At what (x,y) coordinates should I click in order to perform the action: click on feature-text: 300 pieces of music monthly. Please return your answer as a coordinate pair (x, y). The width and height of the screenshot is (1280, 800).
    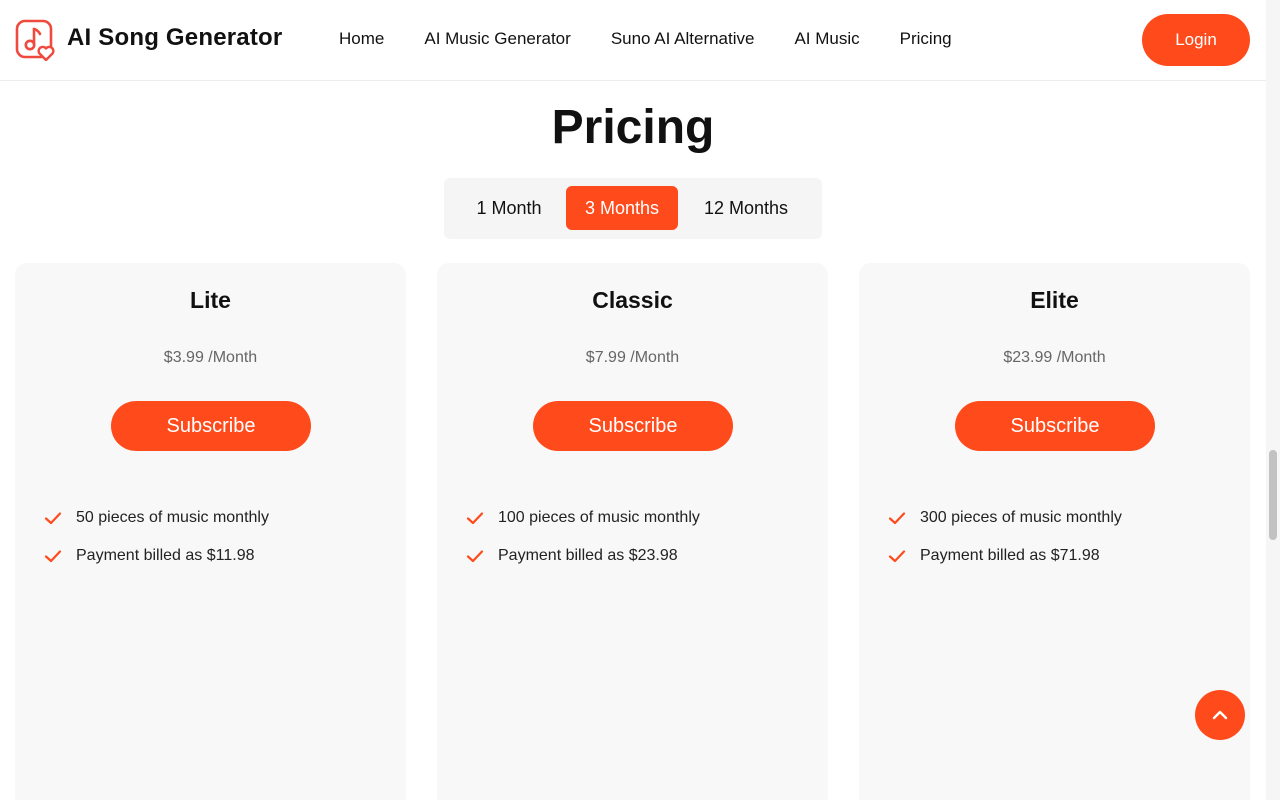
    Looking at the image, I should click on (1021, 517).